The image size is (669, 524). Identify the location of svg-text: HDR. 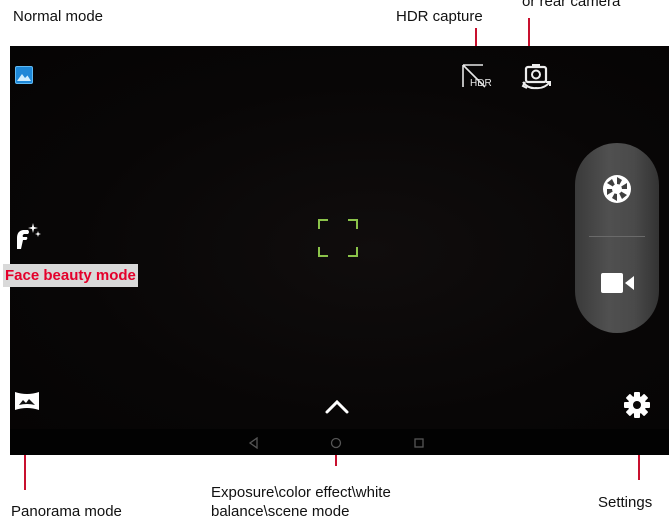
(481, 83).